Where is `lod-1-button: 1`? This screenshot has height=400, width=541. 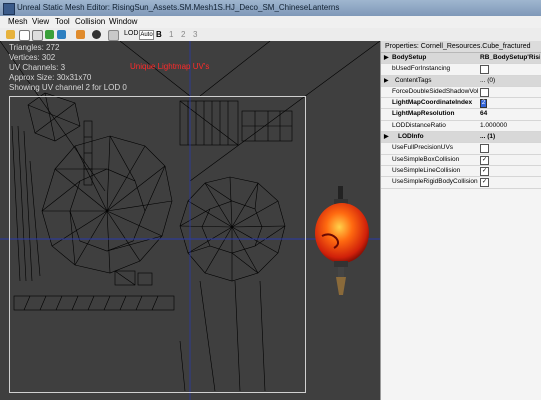 lod-1-button: 1 is located at coordinates (171, 34).